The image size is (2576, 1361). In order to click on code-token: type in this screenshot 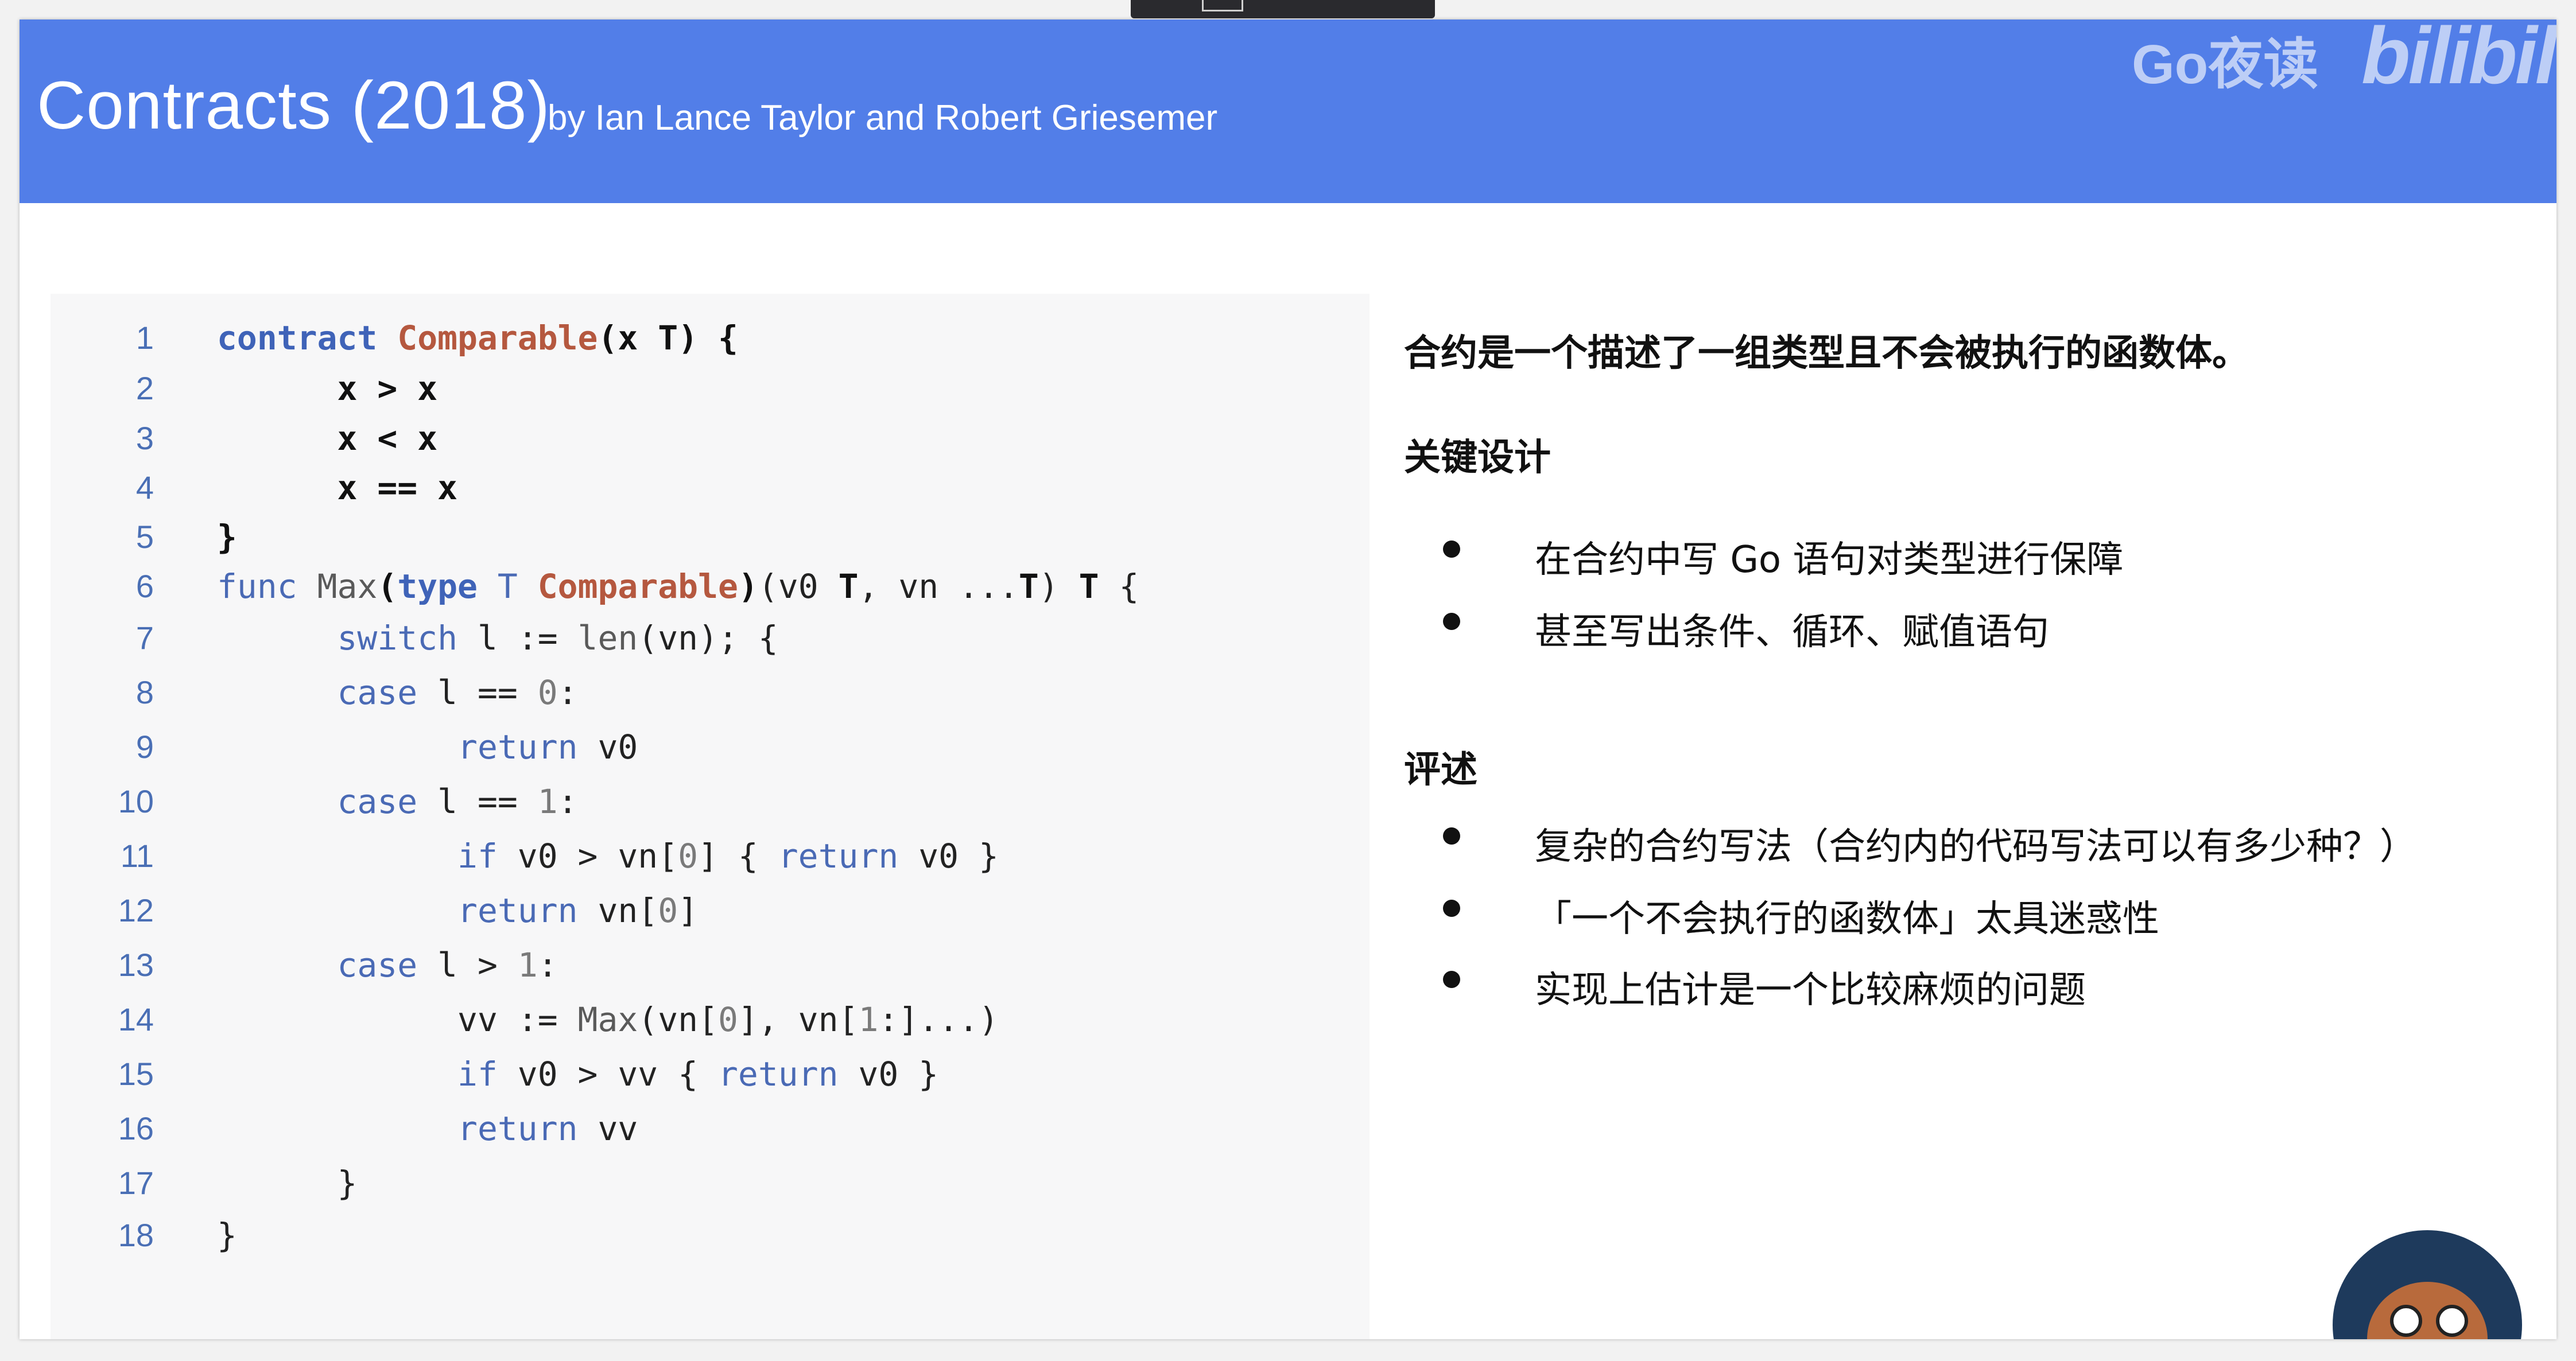, I will do `click(437, 586)`.